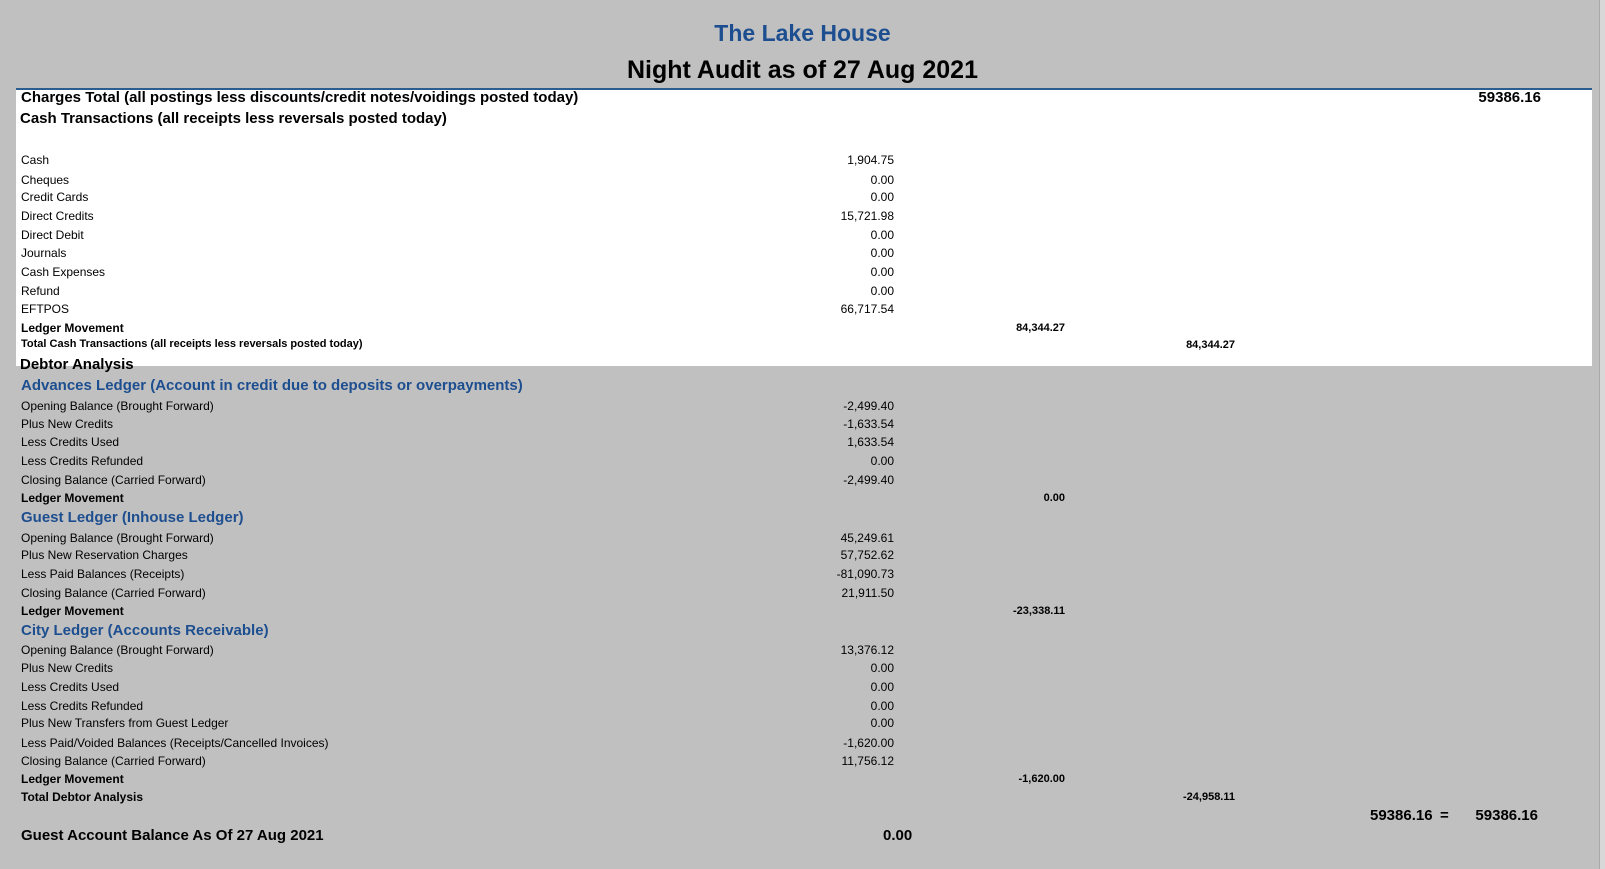  I want to click on hotel-name: The Lake House, so click(802, 33).